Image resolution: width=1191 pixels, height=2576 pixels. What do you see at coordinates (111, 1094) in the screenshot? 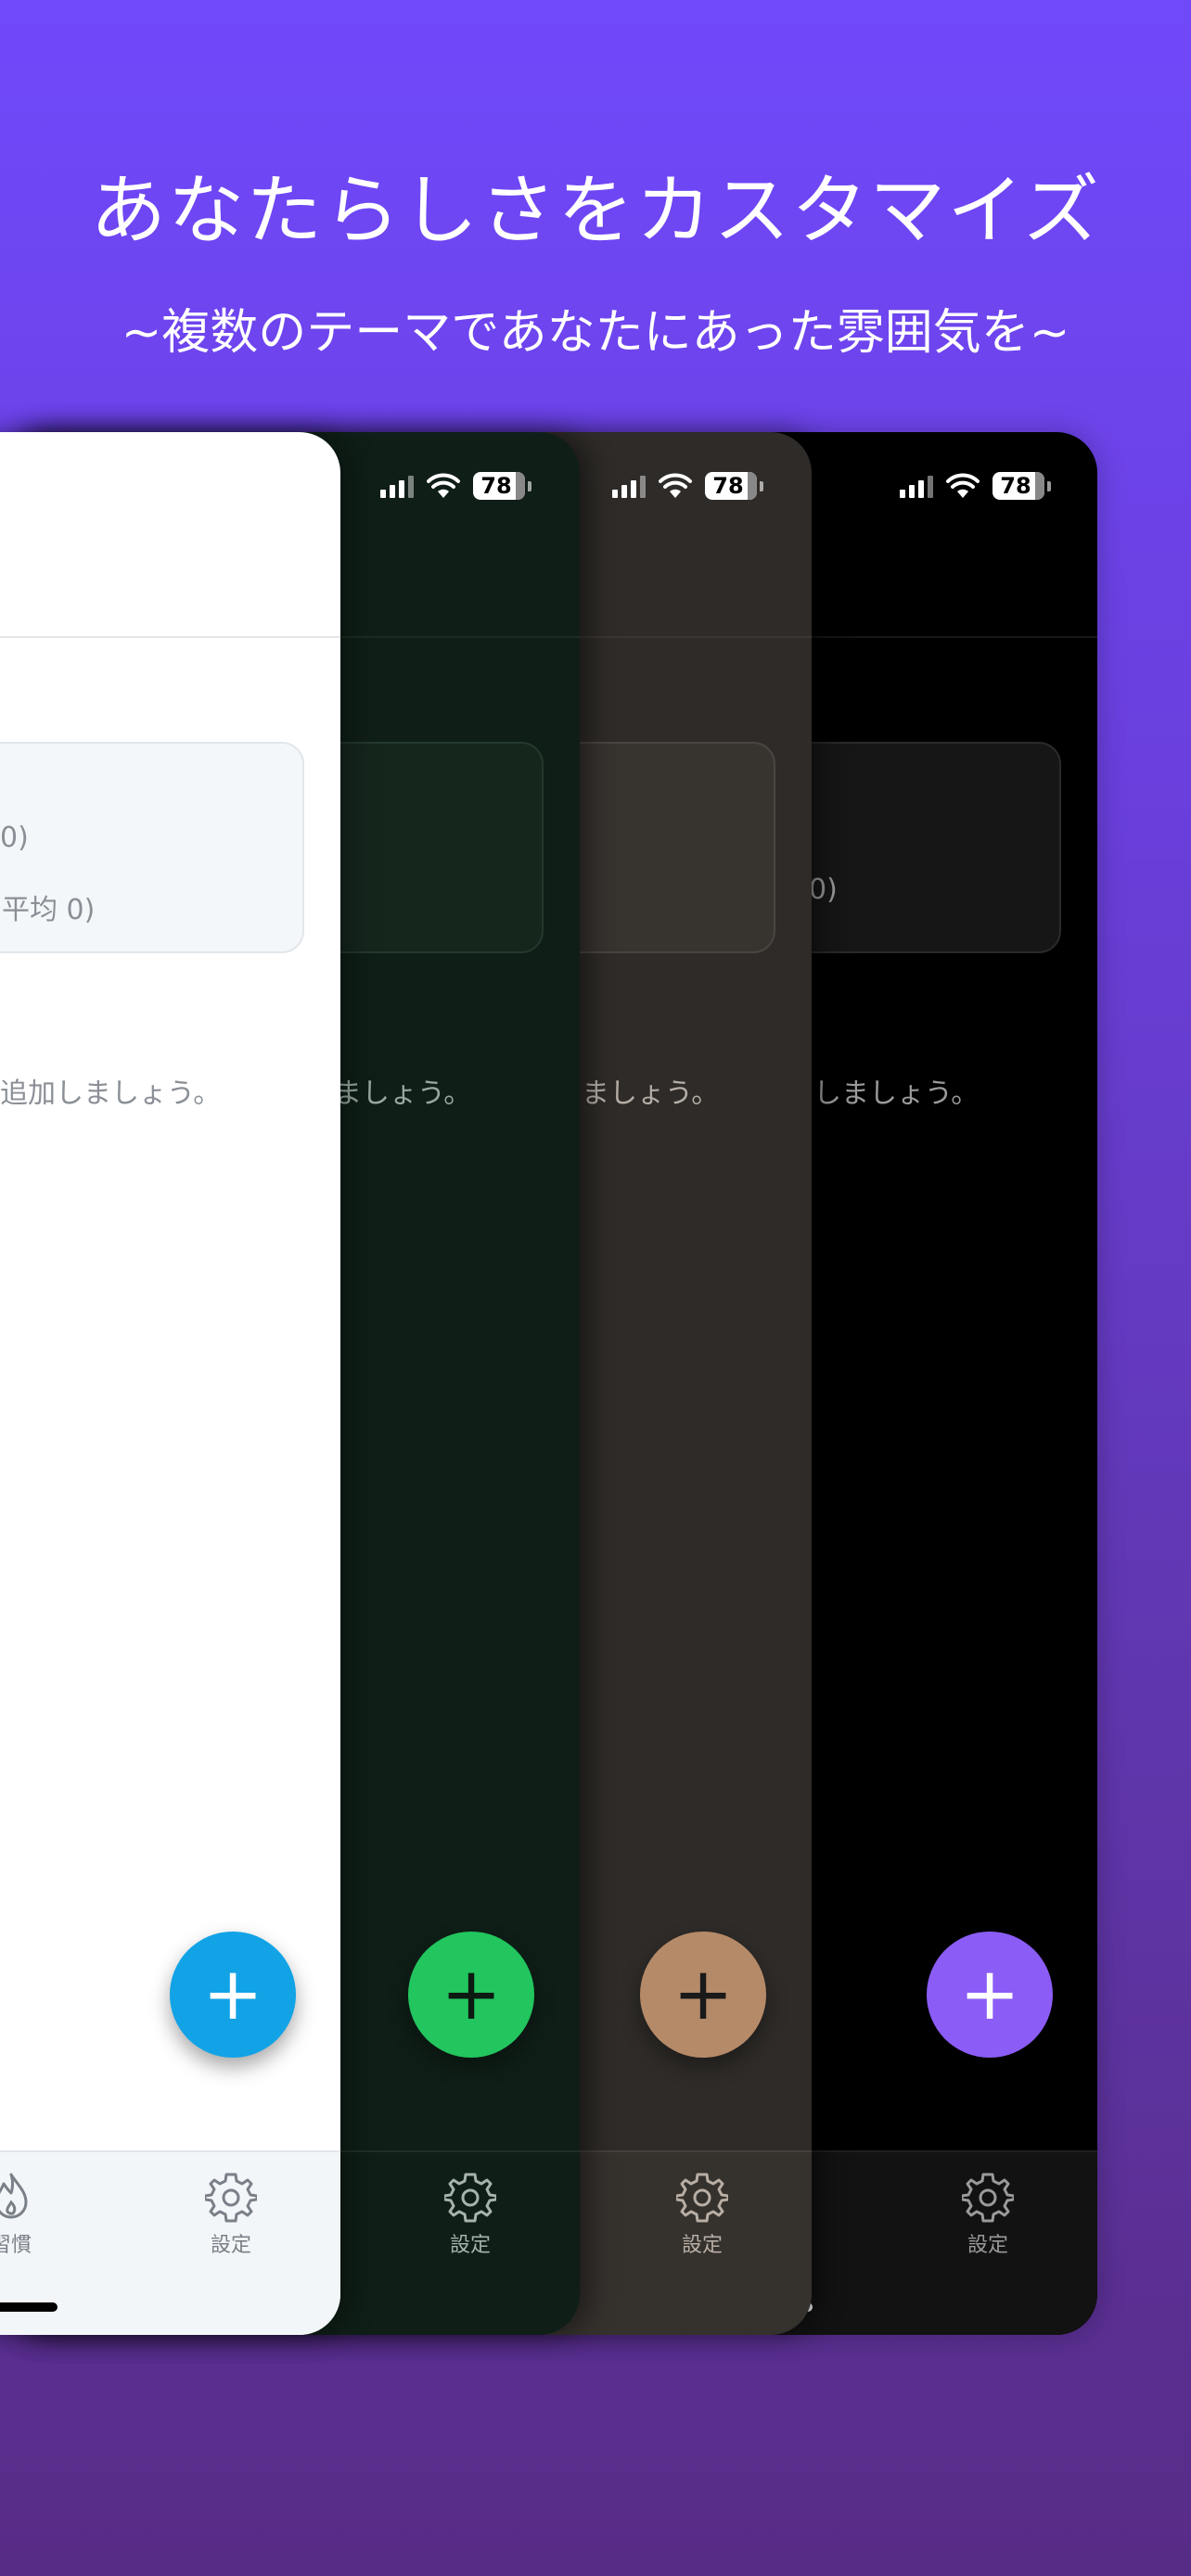
I see `empty-message: 追加しましょう。` at bounding box center [111, 1094].